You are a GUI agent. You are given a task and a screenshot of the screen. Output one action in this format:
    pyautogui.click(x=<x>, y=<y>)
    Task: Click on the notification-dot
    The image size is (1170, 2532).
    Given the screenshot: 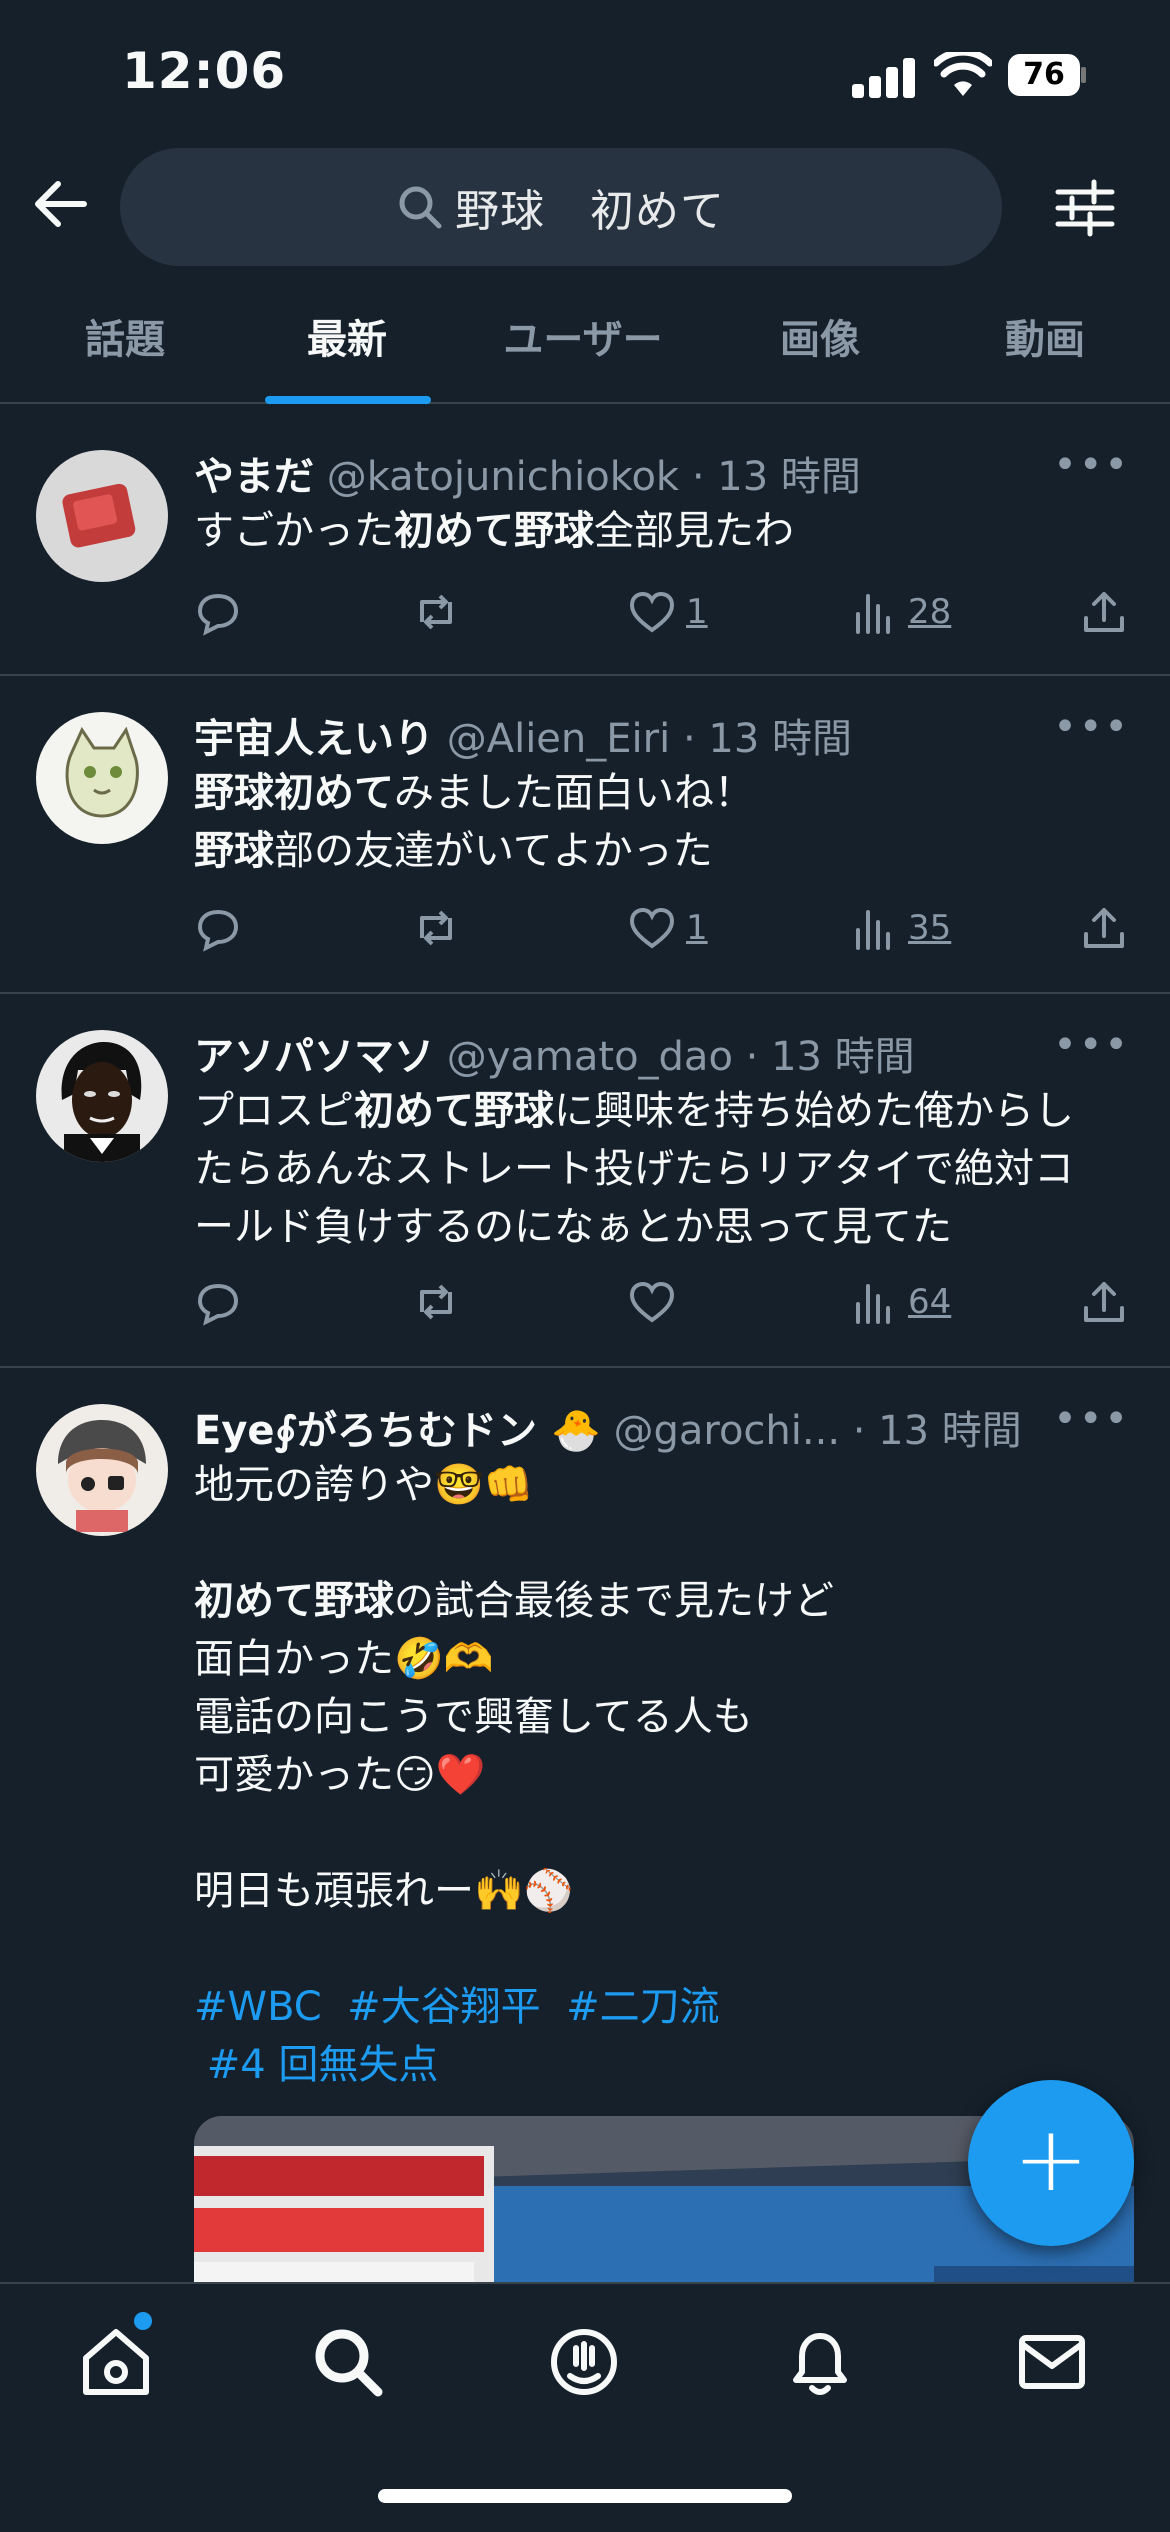 What is the action you would take?
    pyautogui.click(x=143, y=2321)
    